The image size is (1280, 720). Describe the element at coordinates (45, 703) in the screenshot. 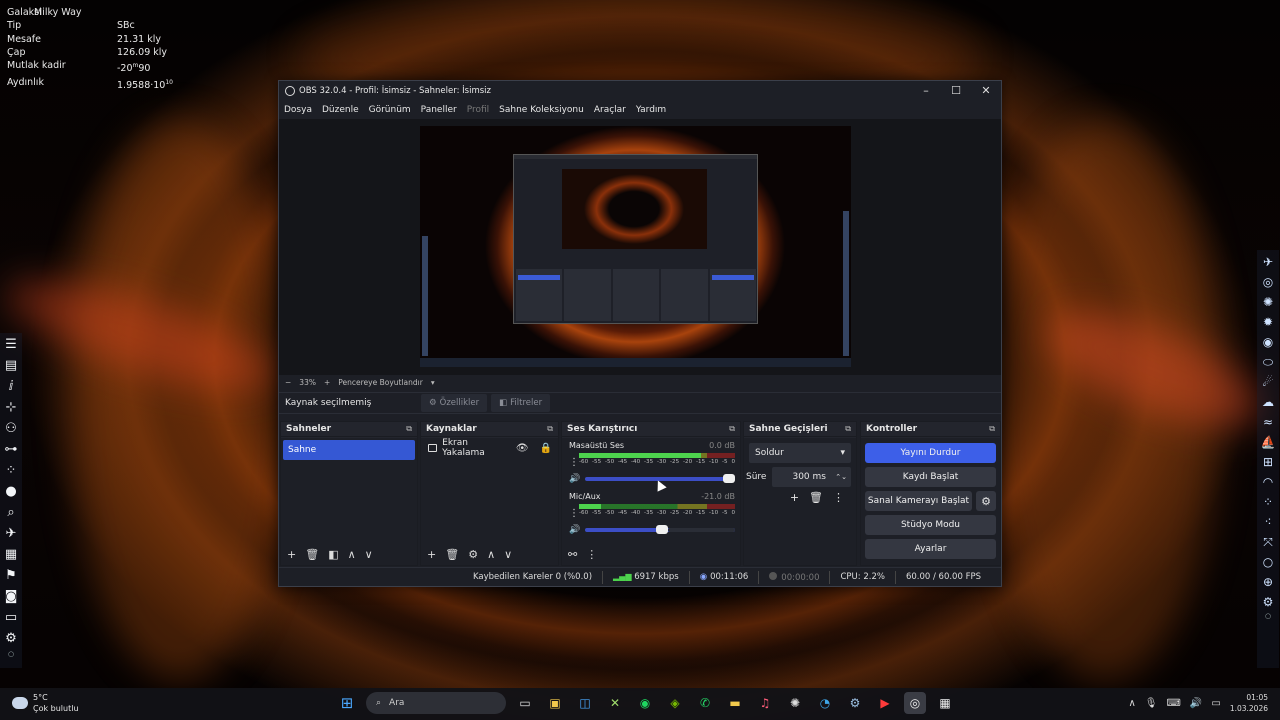

I see `weather-widget: 5°C Çok bulutlu` at that location.